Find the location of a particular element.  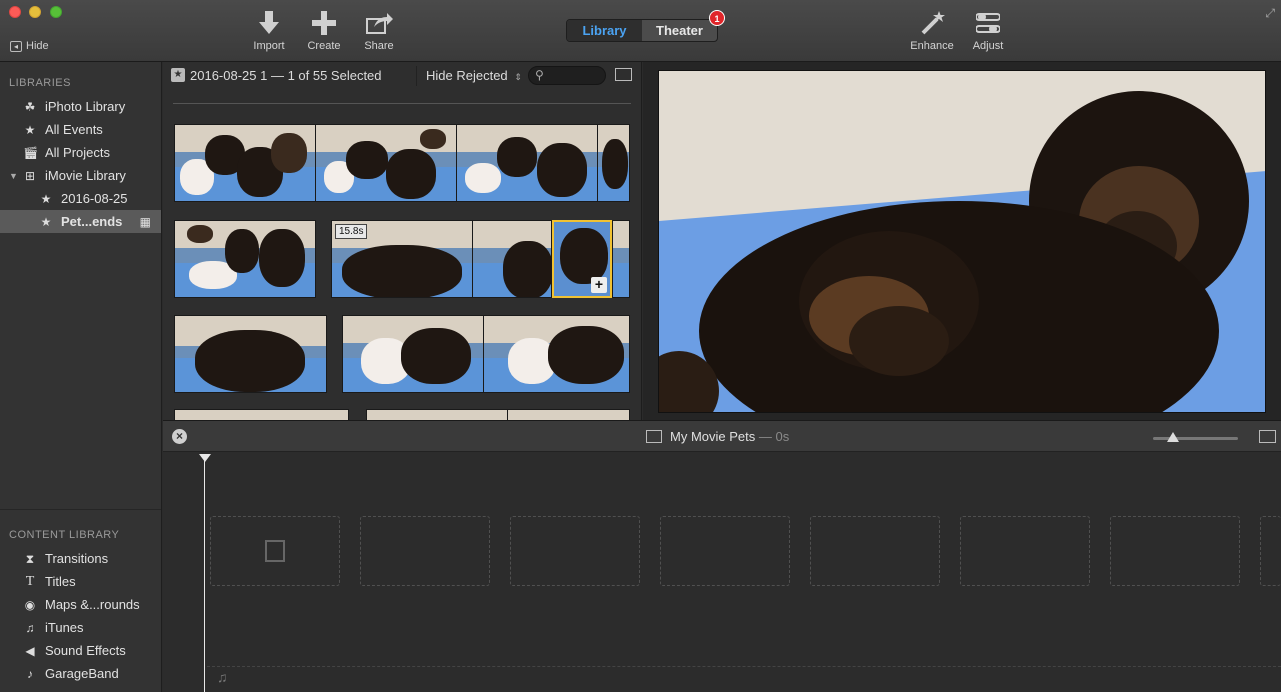

star-icon: ★ is located at coordinates (46, 198).